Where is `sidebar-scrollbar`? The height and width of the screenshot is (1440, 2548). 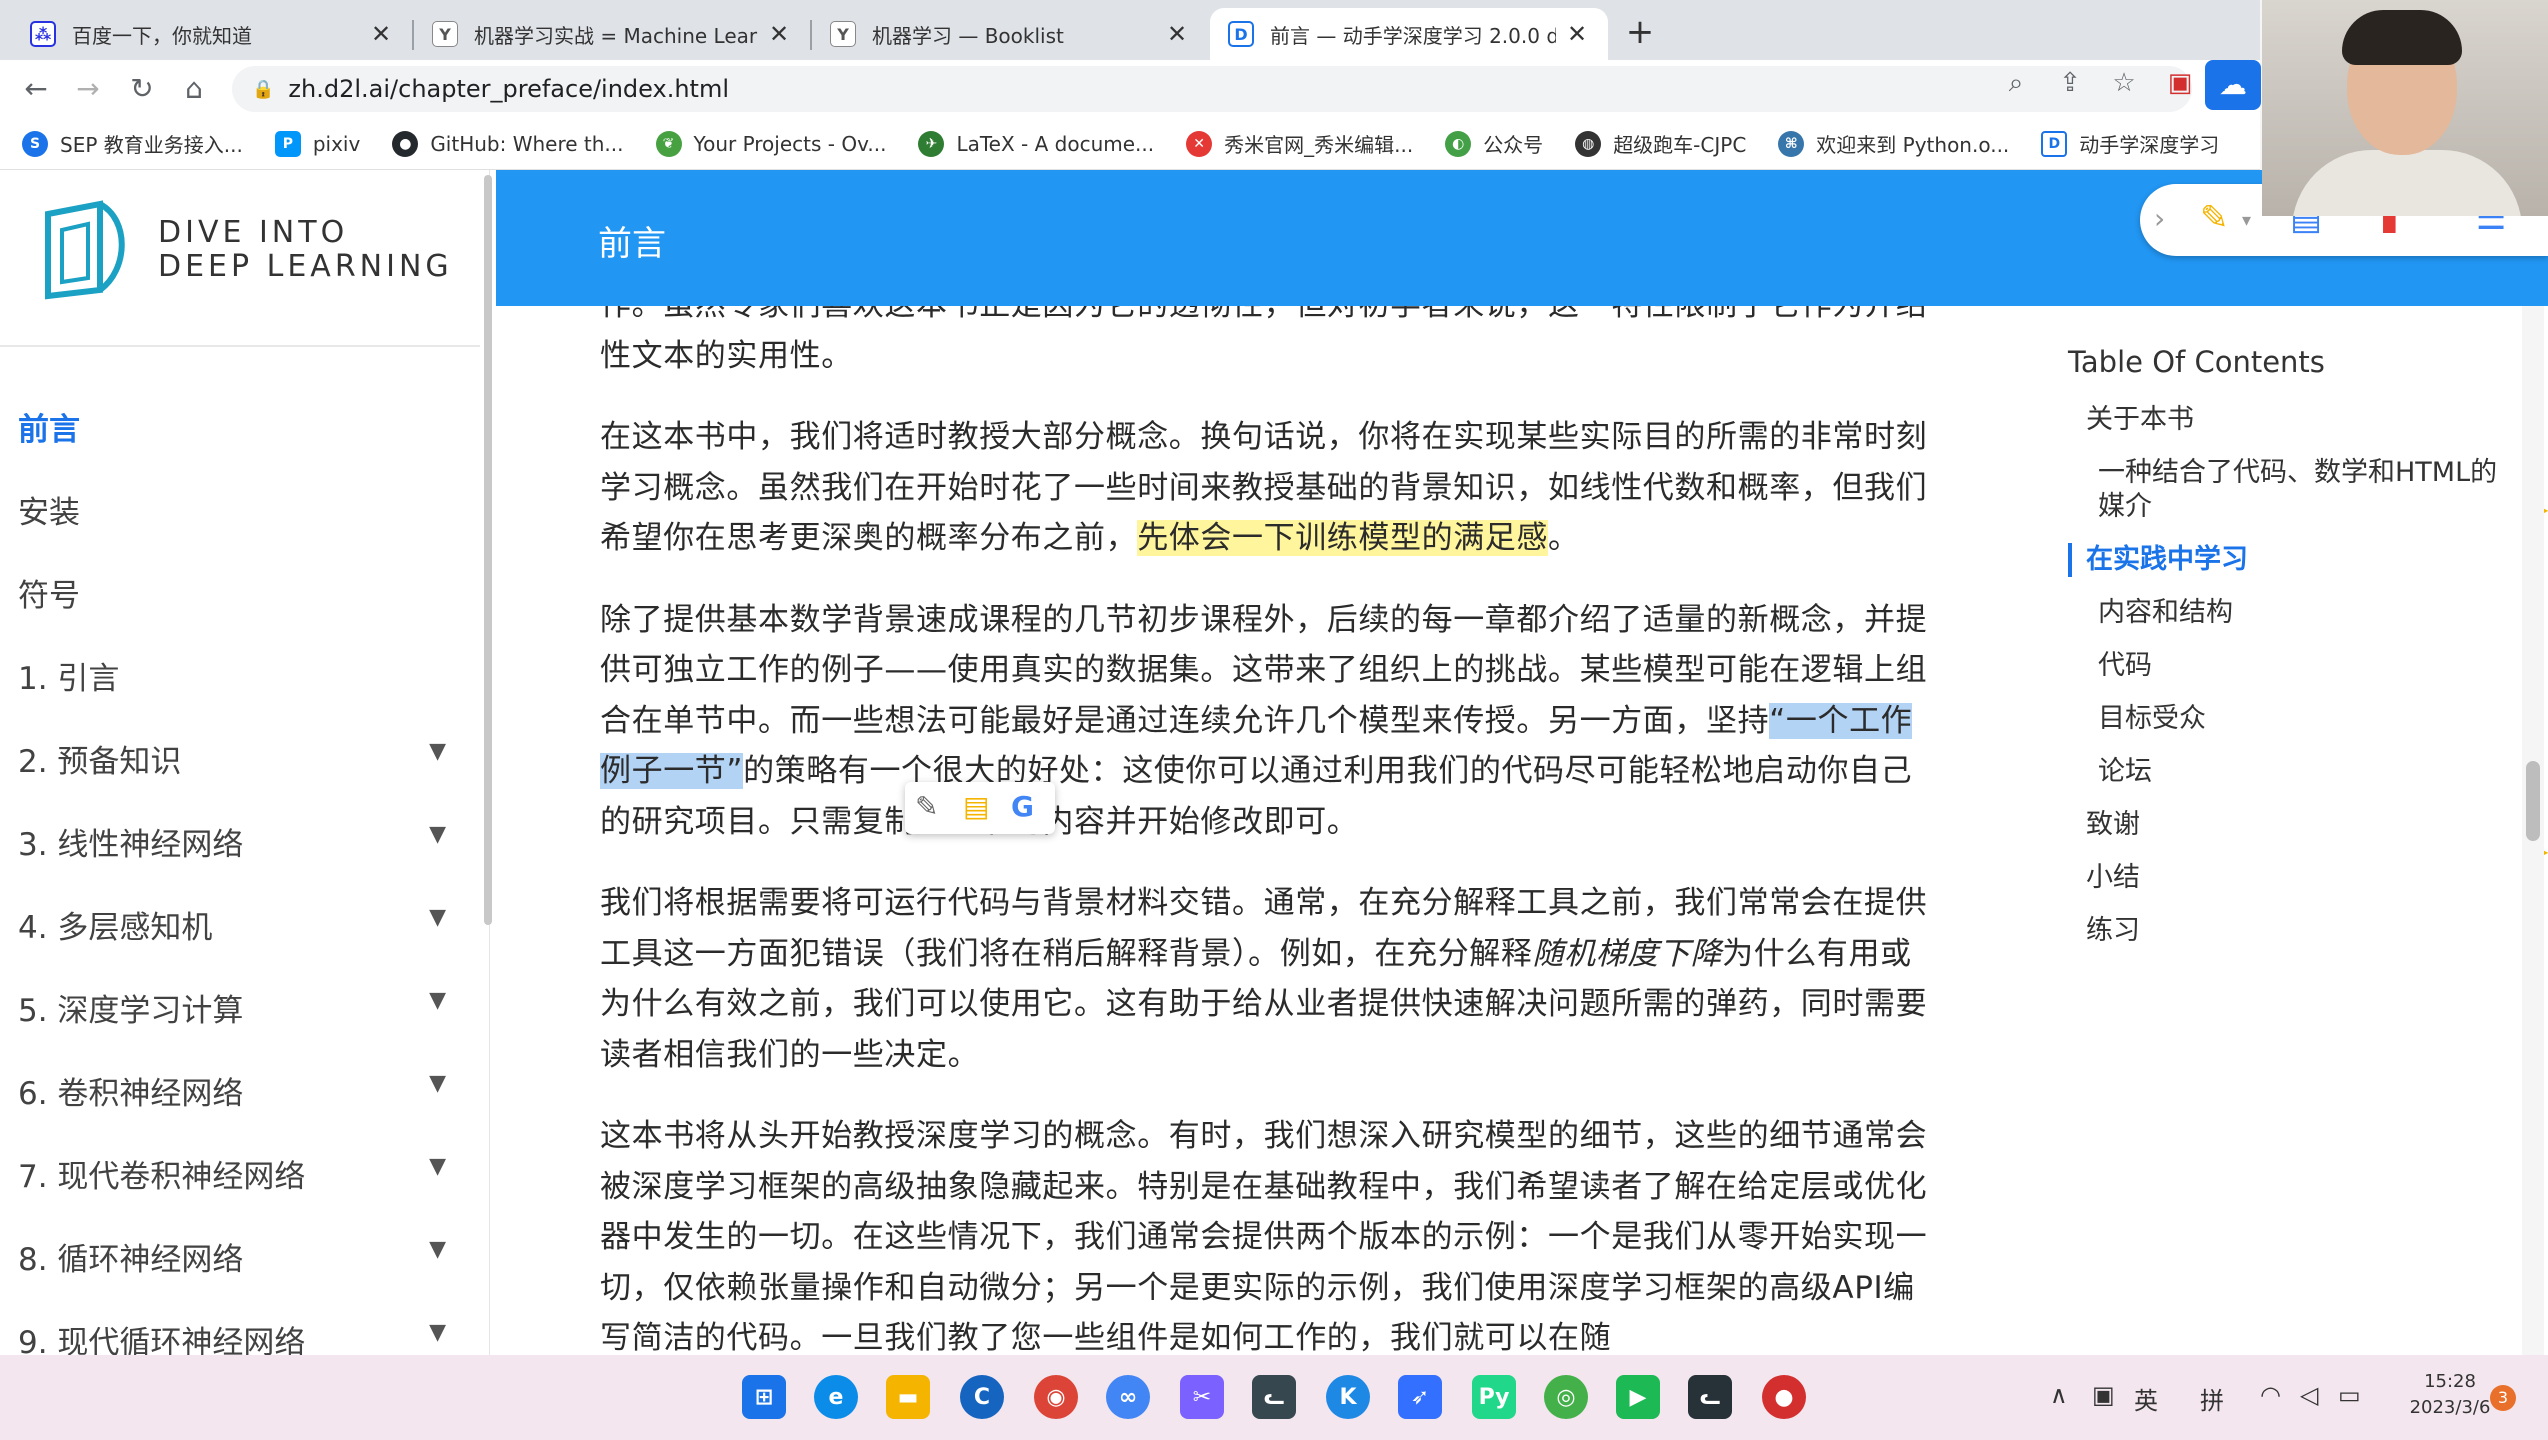
sidebar-scrollbar is located at coordinates (488, 550).